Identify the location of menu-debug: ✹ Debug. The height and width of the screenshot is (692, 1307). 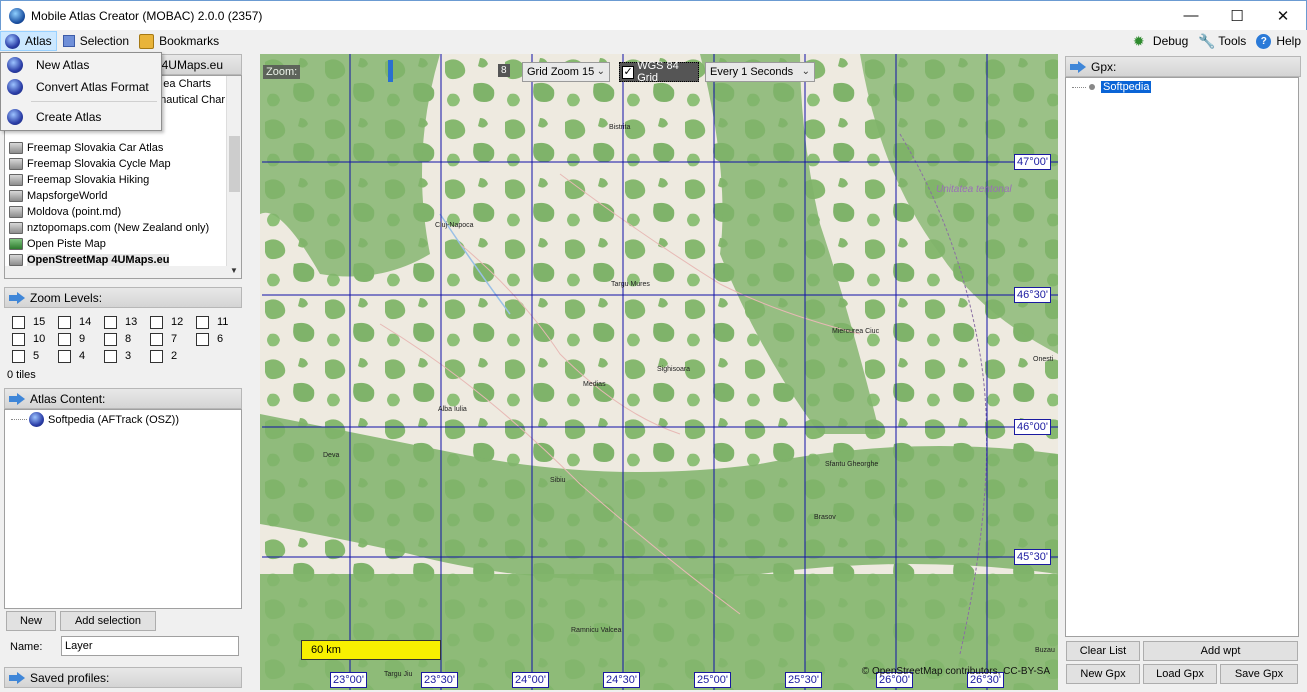
(1160, 41).